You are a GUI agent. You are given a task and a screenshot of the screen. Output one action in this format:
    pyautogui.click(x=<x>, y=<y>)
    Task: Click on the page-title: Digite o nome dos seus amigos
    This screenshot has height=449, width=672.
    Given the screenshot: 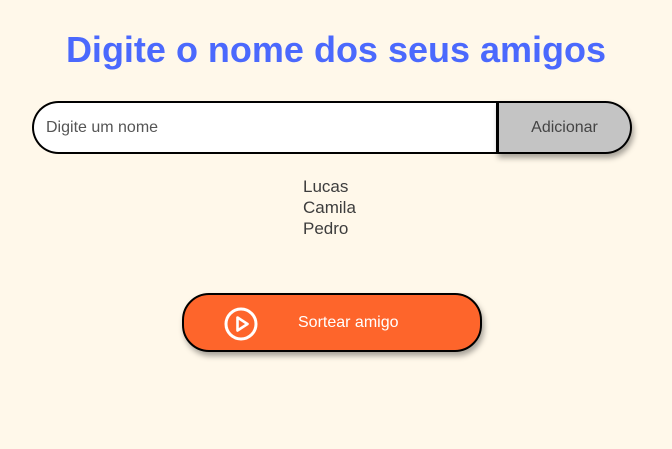 What is the action you would take?
    pyautogui.click(x=336, y=49)
    